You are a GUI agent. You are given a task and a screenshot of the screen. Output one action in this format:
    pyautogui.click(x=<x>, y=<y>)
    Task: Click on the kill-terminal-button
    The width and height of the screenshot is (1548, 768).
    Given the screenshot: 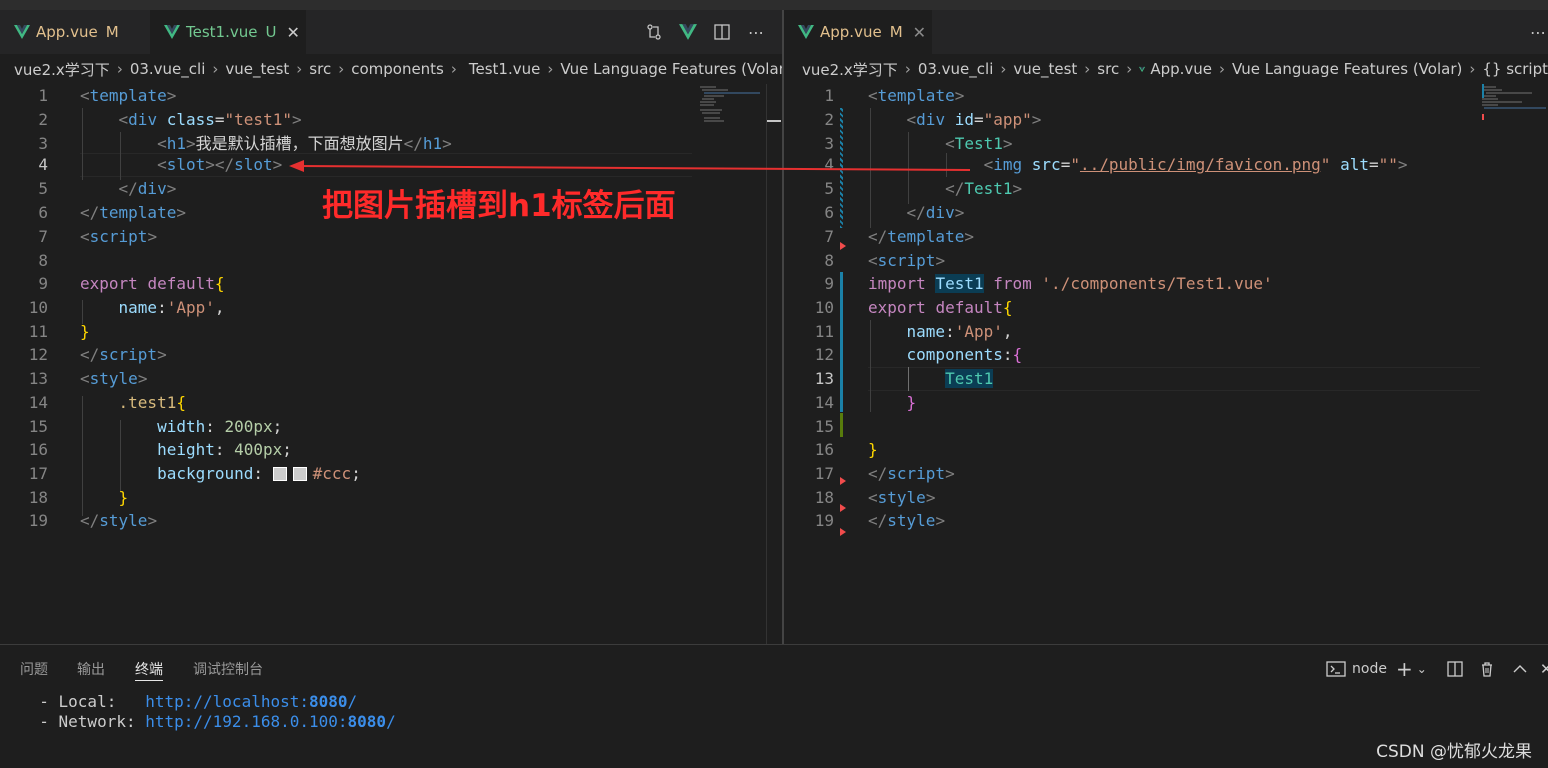 What is the action you would take?
    pyautogui.click(x=1487, y=669)
    